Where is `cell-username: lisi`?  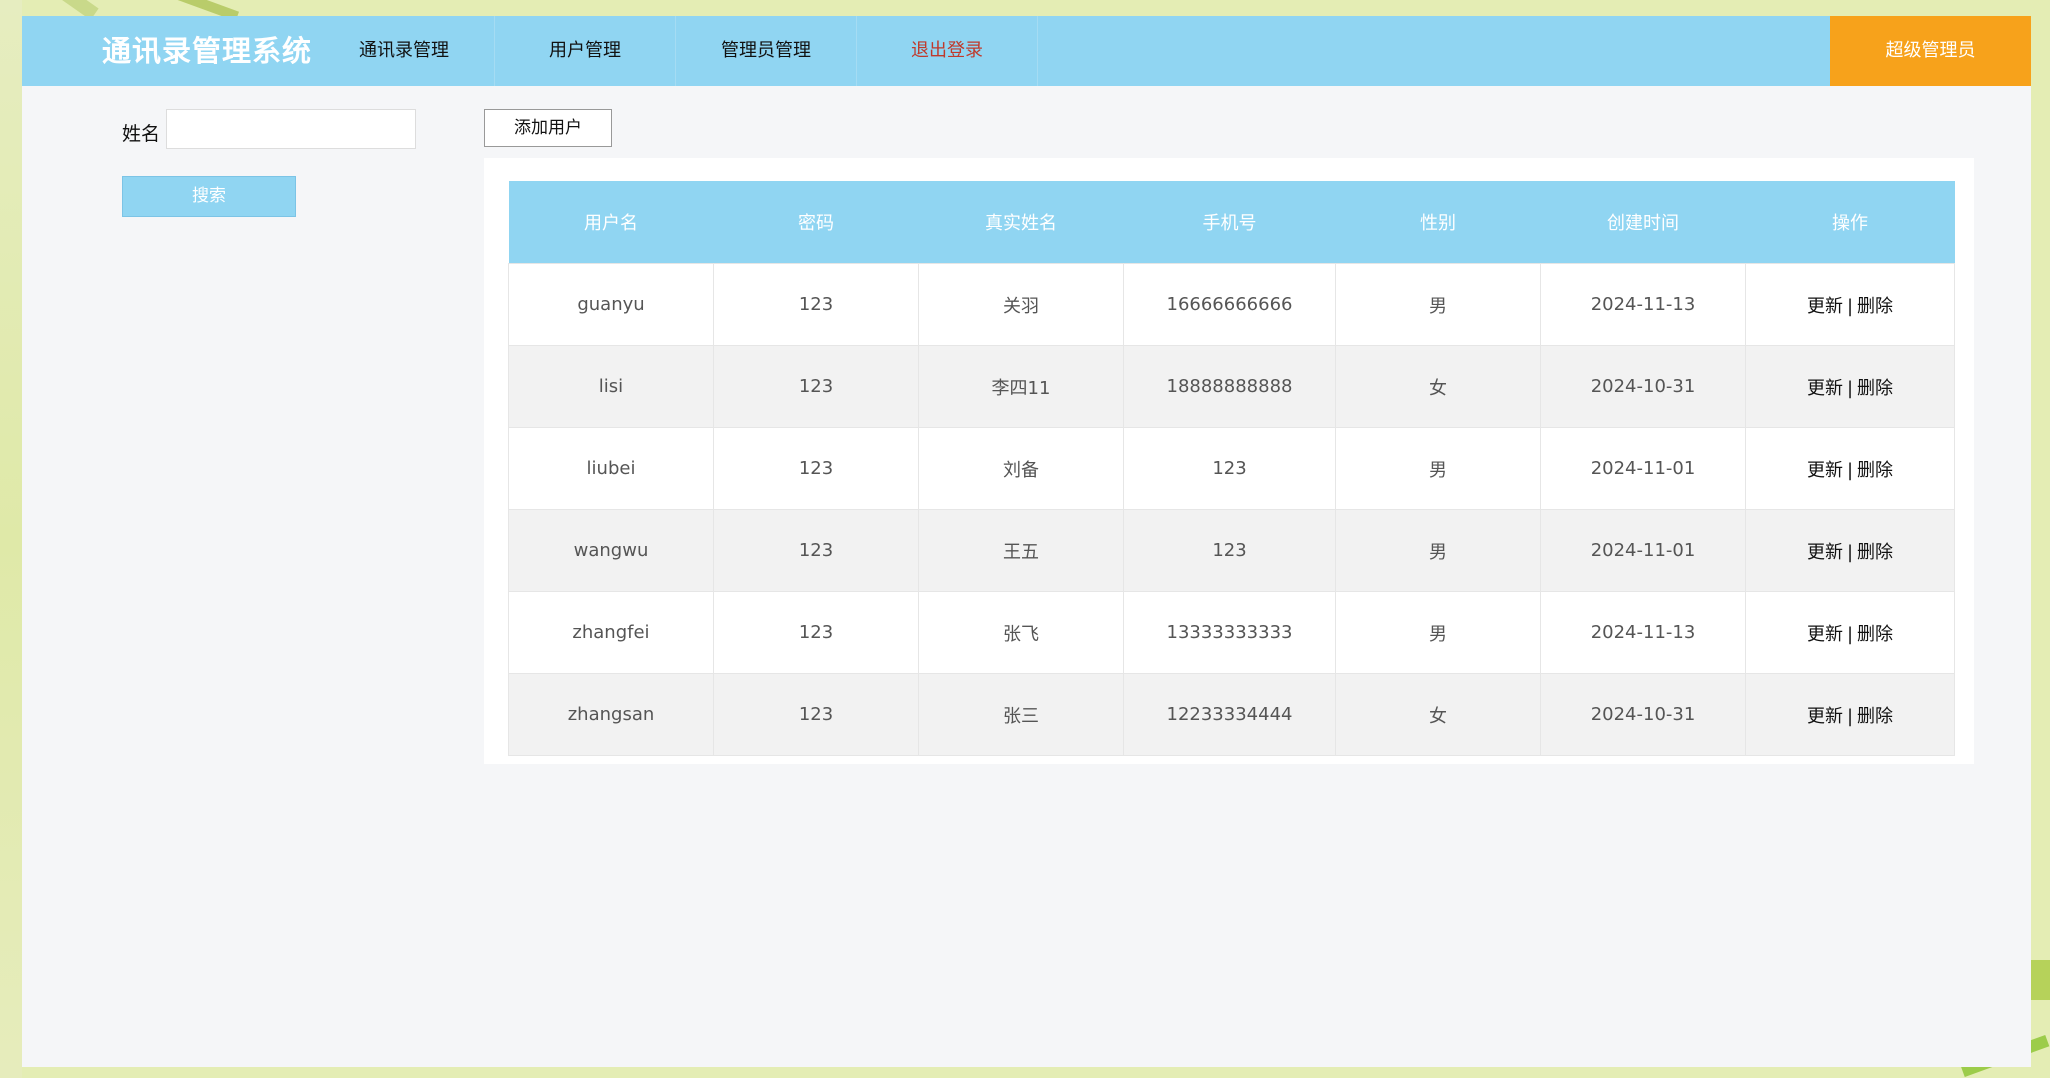
cell-username: lisi is located at coordinates (611, 386).